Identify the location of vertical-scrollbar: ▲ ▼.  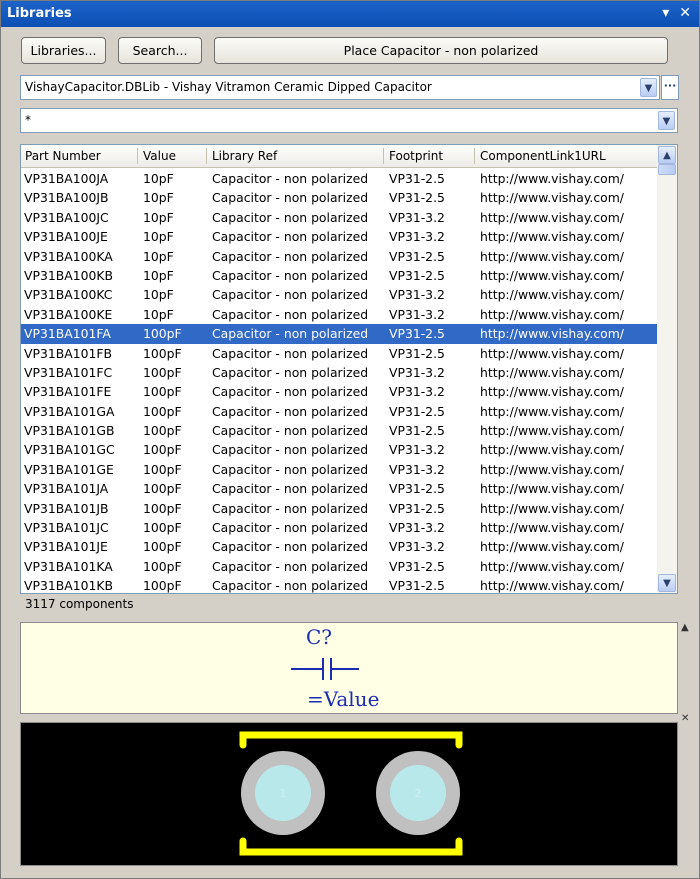
(667, 369).